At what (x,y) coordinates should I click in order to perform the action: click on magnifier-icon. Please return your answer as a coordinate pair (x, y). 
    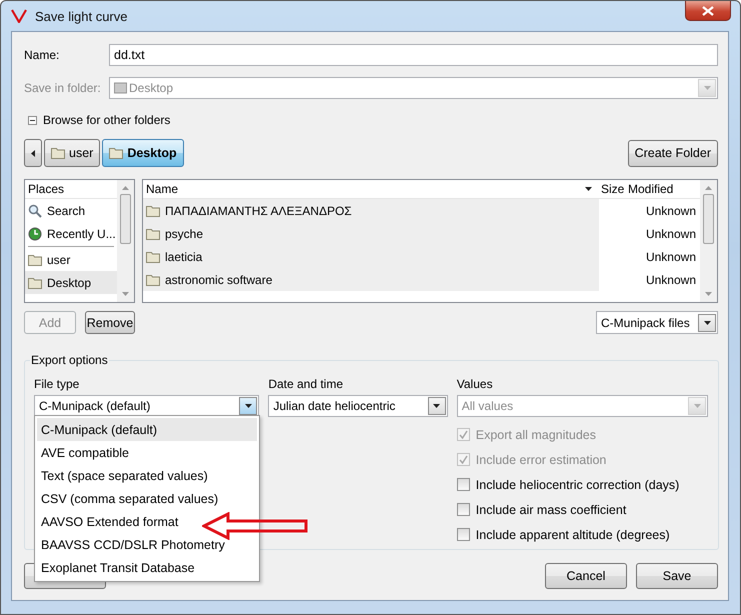
    Looking at the image, I should click on (35, 211).